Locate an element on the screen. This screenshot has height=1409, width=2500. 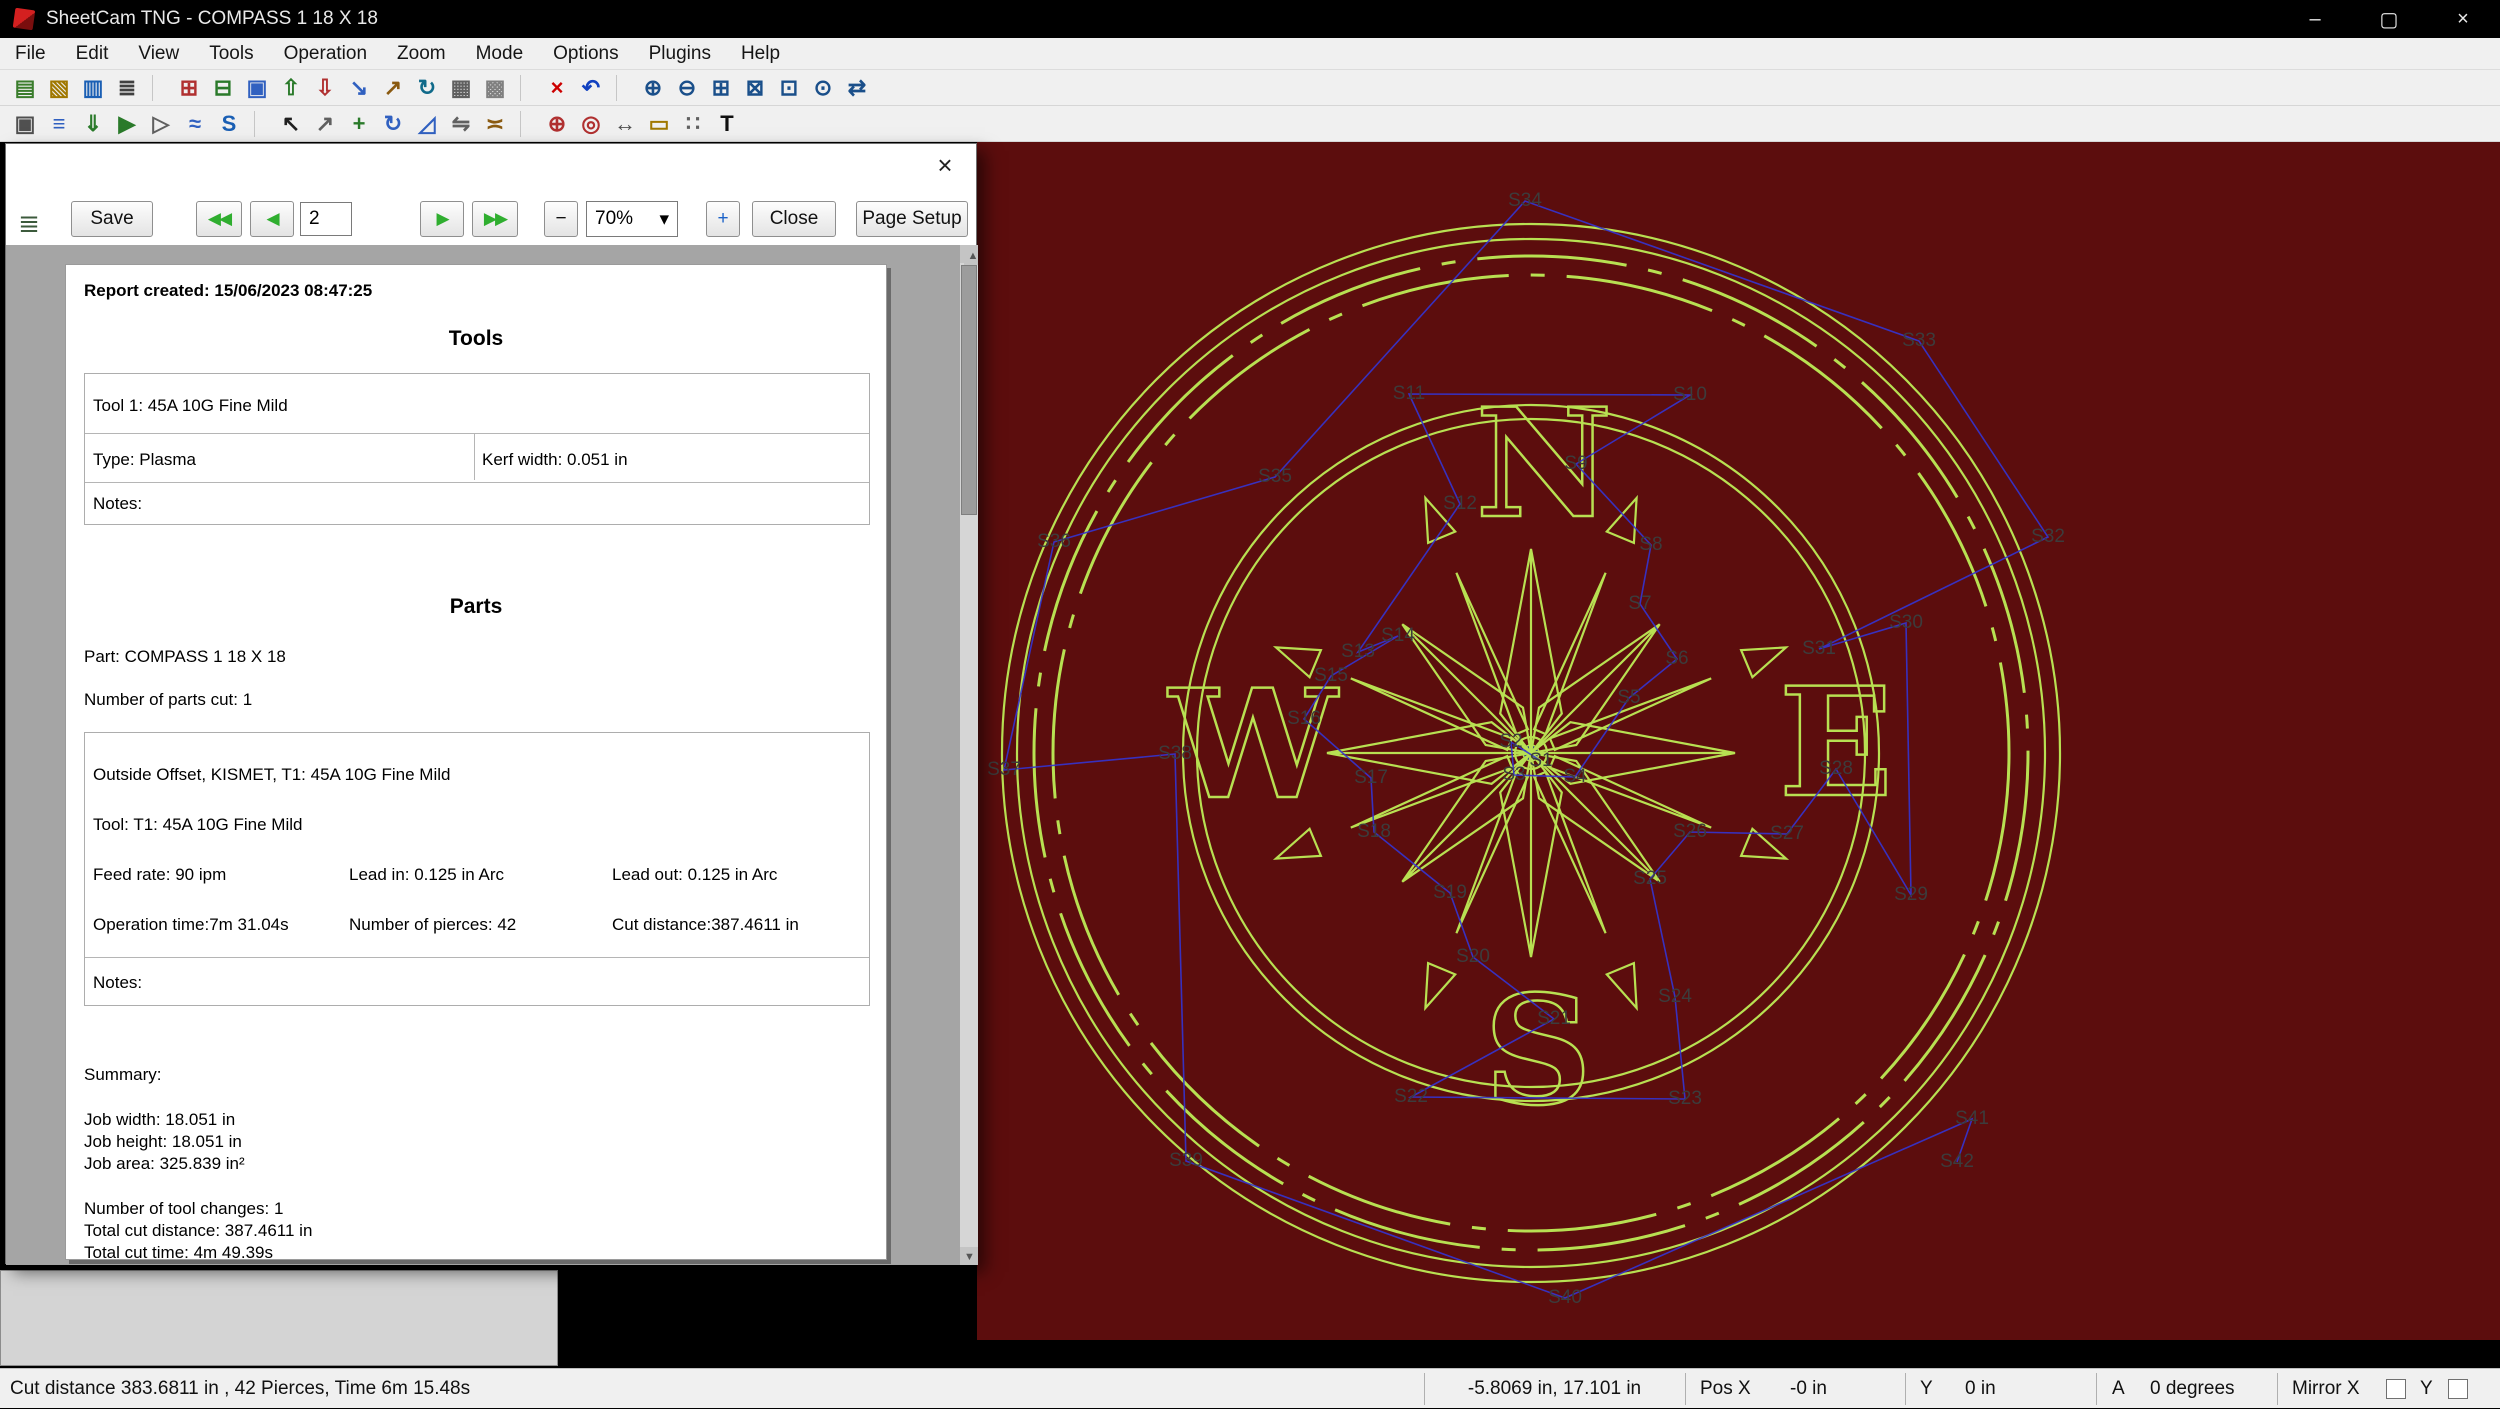
menu-item-view: View is located at coordinates (158, 54).